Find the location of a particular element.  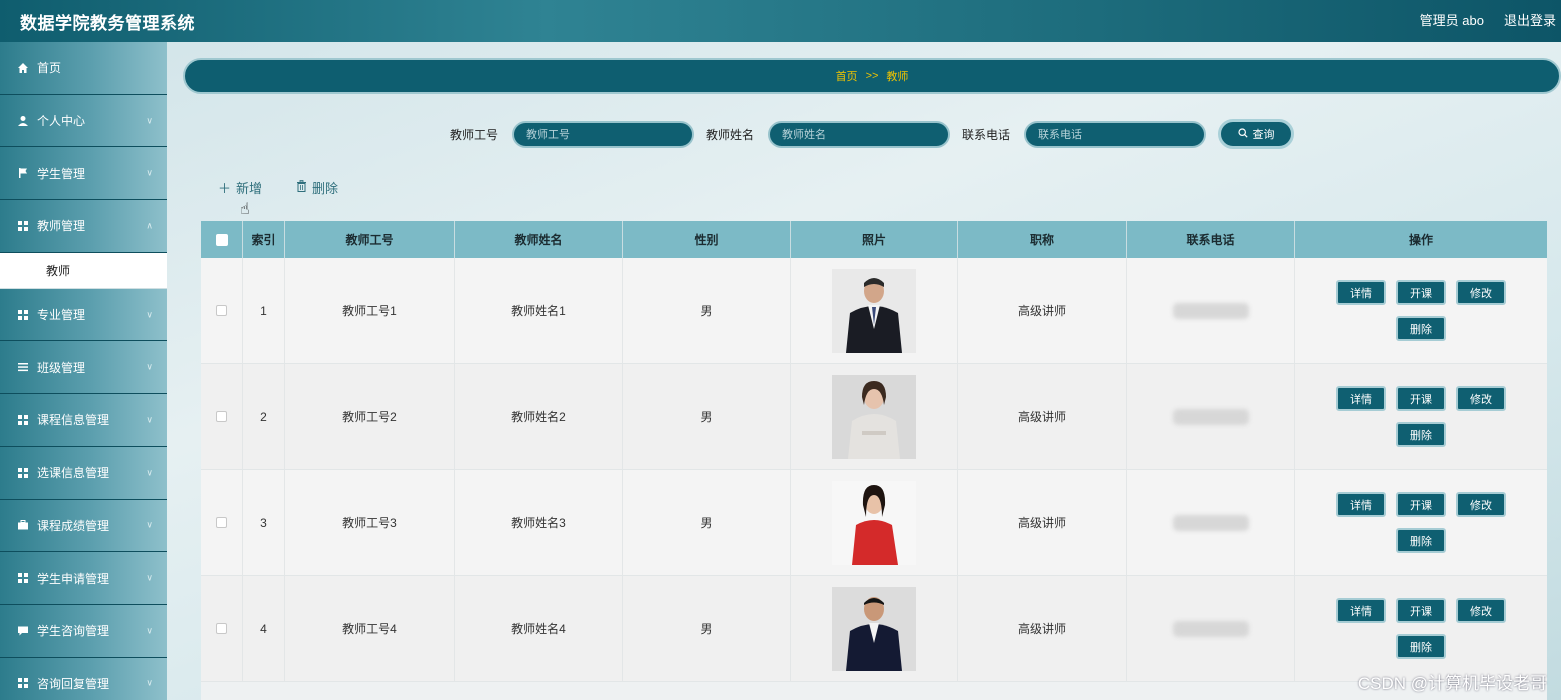

search-bar: 教师工号 教师工号 教师姓名 教师姓名 联系电话 联系电话 查询 is located at coordinates (872, 134).